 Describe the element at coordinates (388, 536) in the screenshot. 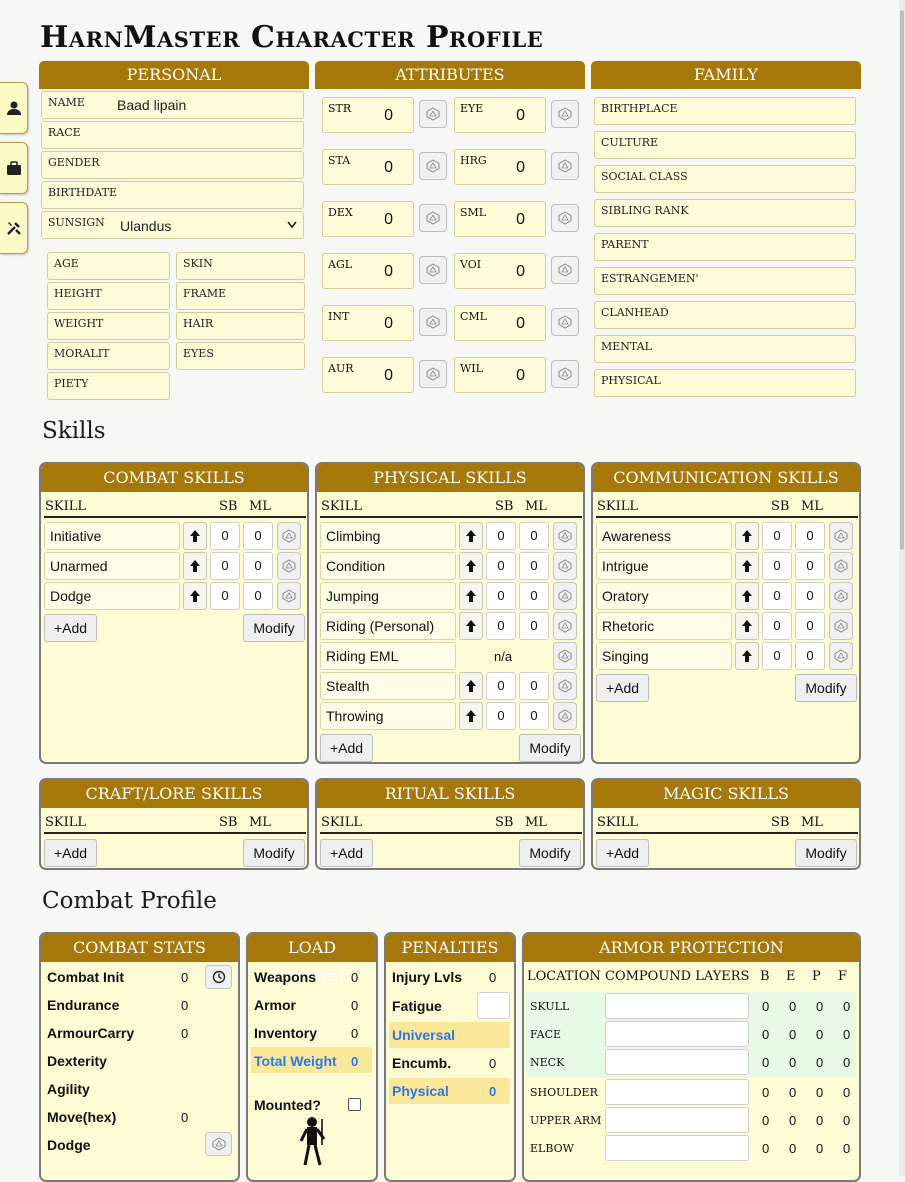

I see `skill-name: Climbing` at that location.